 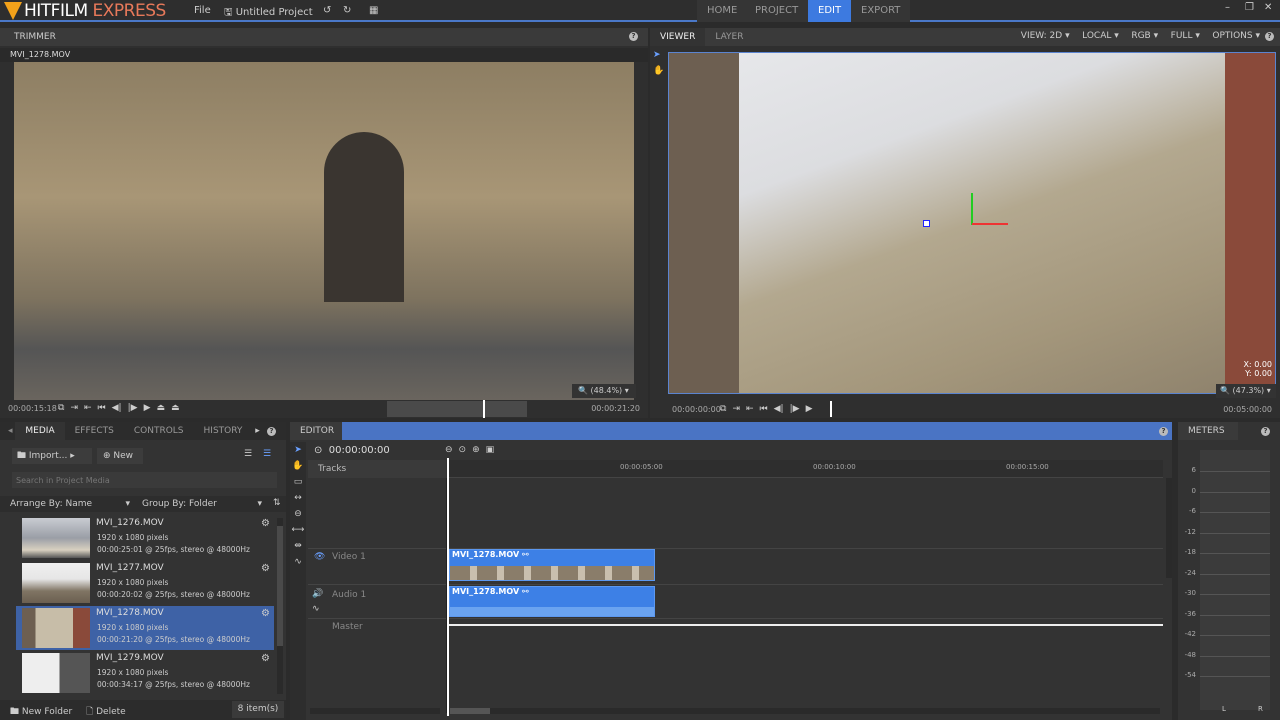 What do you see at coordinates (267, 454) in the screenshot?
I see `detail-view-icon: ☰` at bounding box center [267, 454].